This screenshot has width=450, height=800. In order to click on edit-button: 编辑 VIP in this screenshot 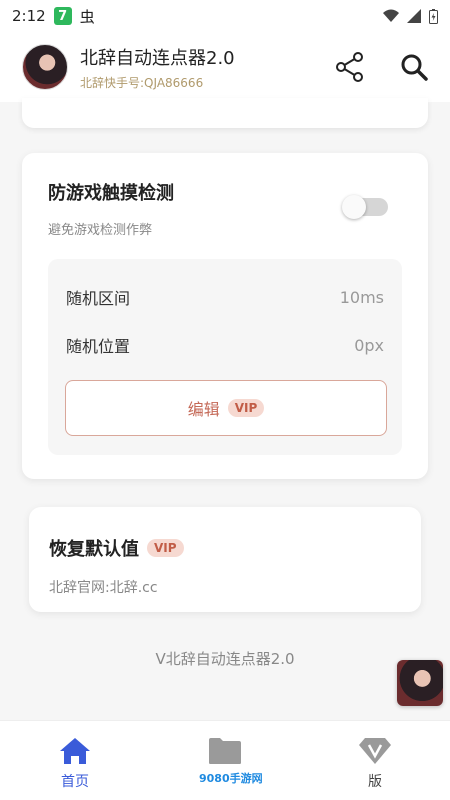, I will do `click(226, 408)`.